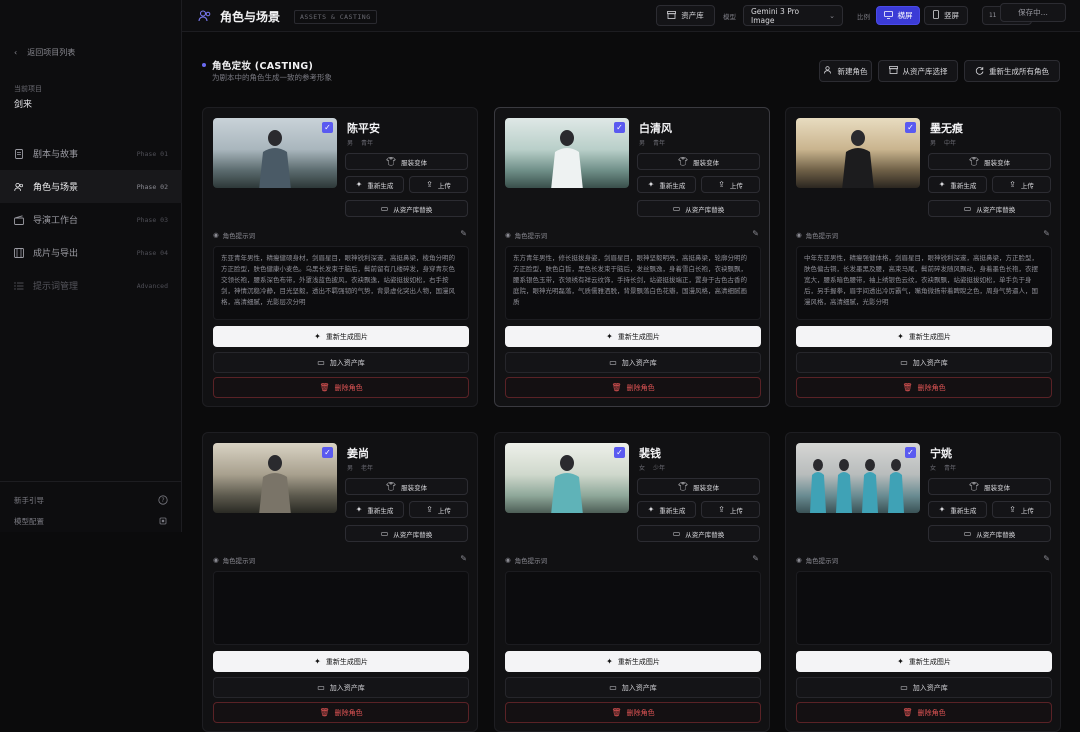  Describe the element at coordinates (91, 252) in the screenshot. I see `sidebar-item-export: 成片与导出 Phase 04` at that location.